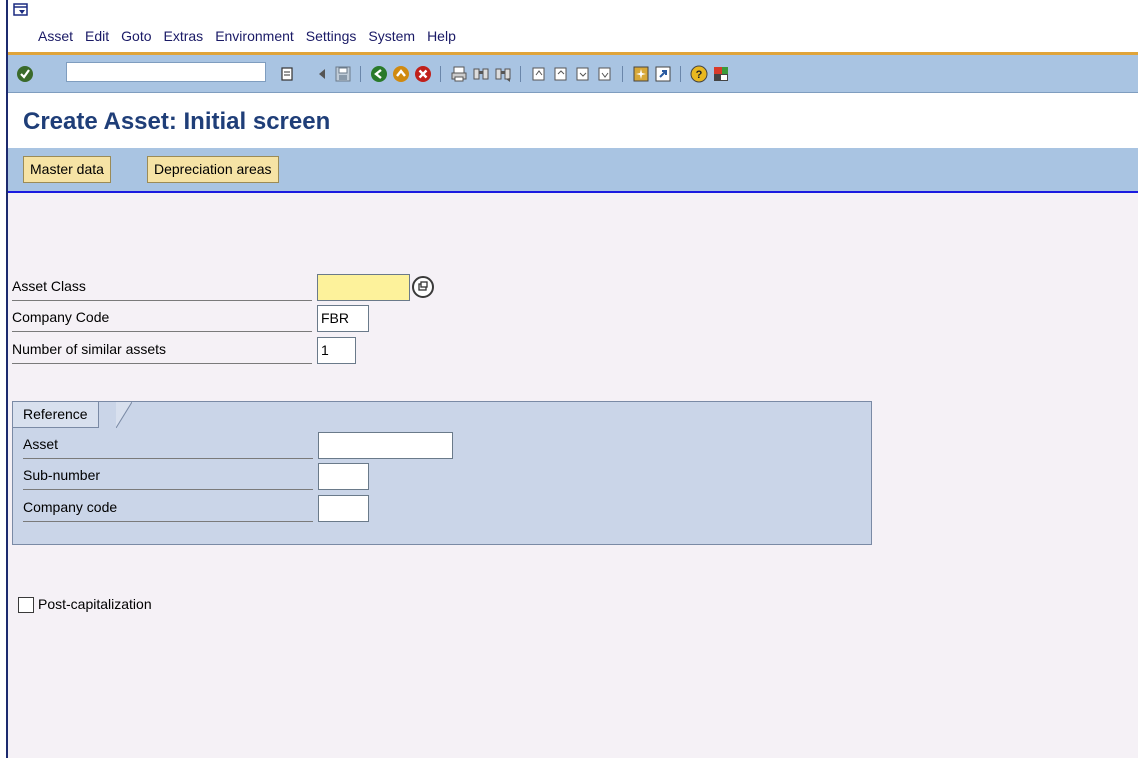 The width and height of the screenshot is (1138, 758). I want to click on command-history-icon, so click(287, 74).